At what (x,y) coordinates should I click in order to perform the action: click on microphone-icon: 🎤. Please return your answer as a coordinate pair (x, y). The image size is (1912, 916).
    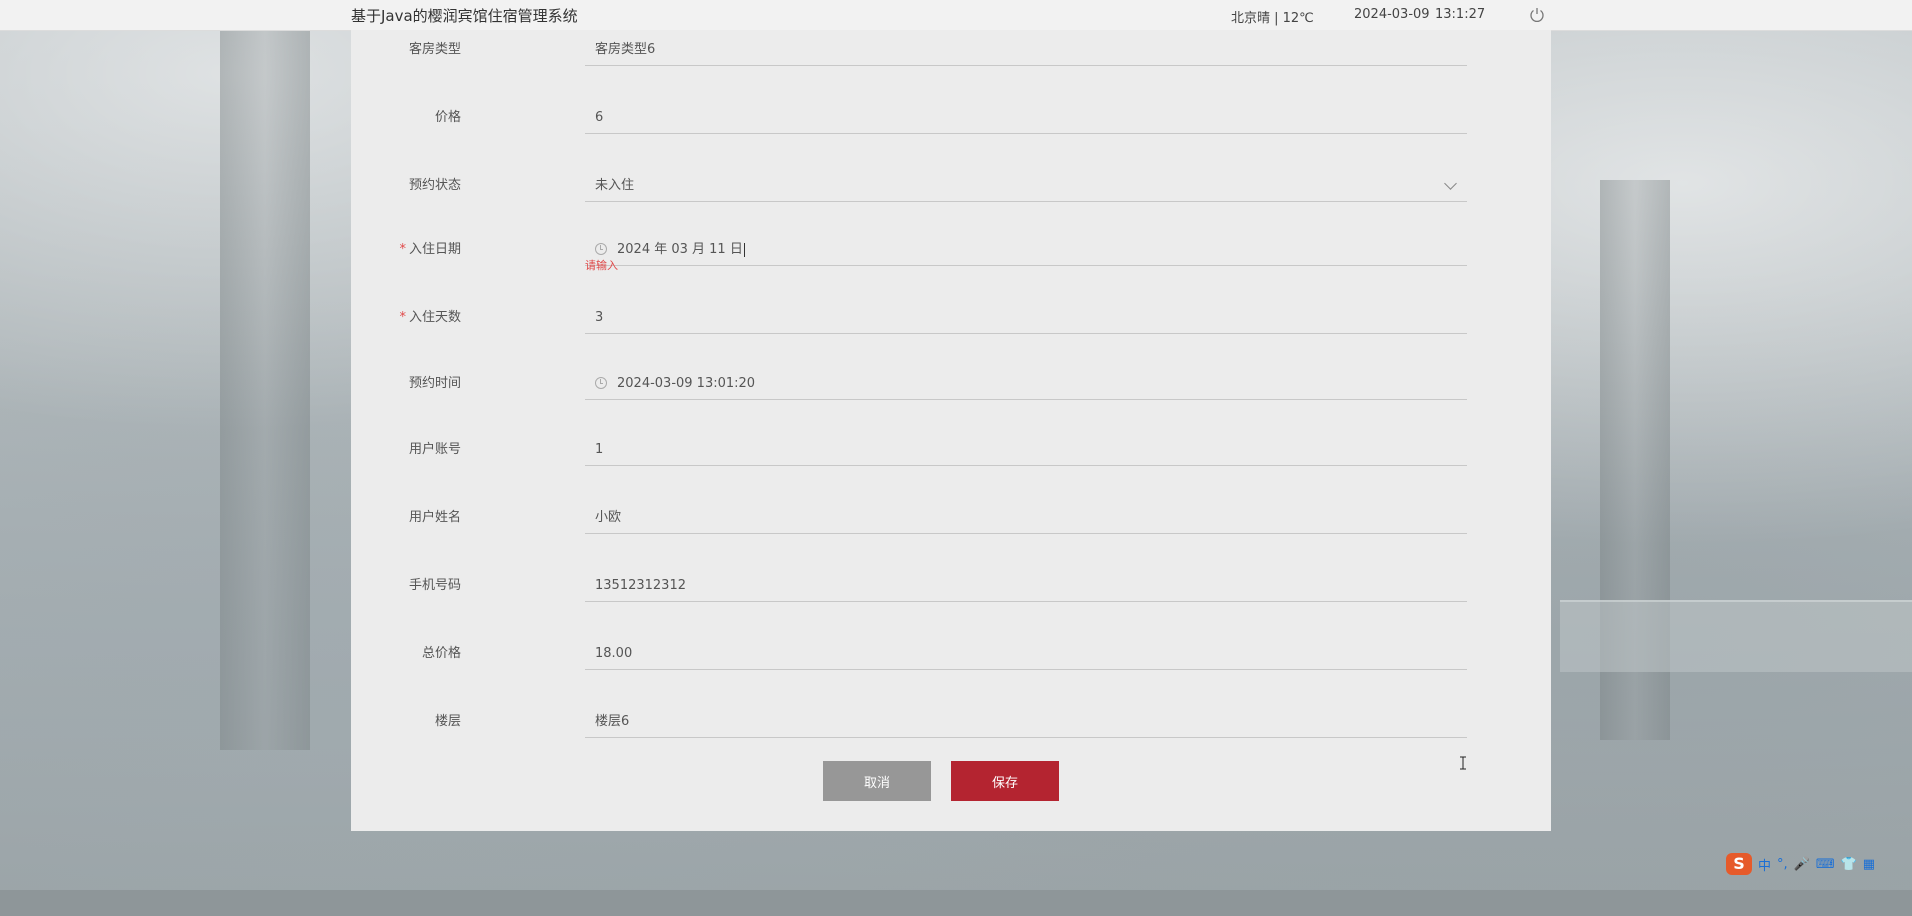
    Looking at the image, I should click on (1802, 864).